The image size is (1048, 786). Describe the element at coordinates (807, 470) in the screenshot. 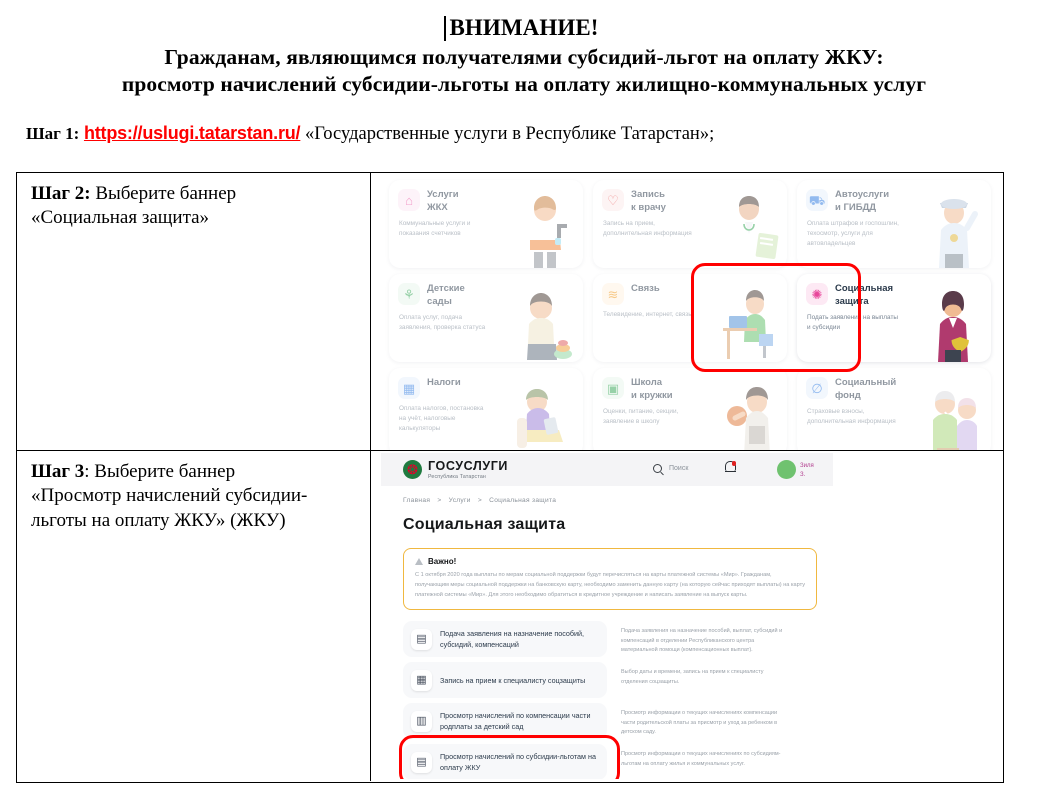

I see `user-name: Зиля З.` at that location.